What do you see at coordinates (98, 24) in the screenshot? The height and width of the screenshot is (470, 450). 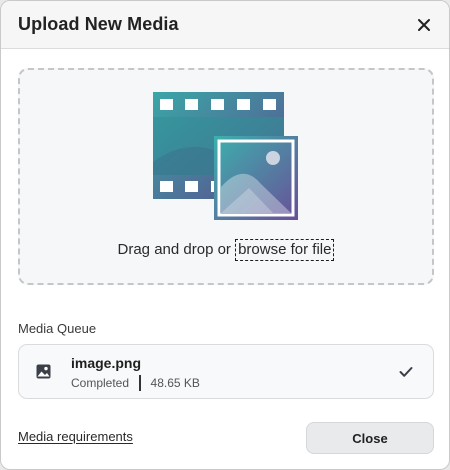 I see `dialog-title: Upload New Media` at bounding box center [98, 24].